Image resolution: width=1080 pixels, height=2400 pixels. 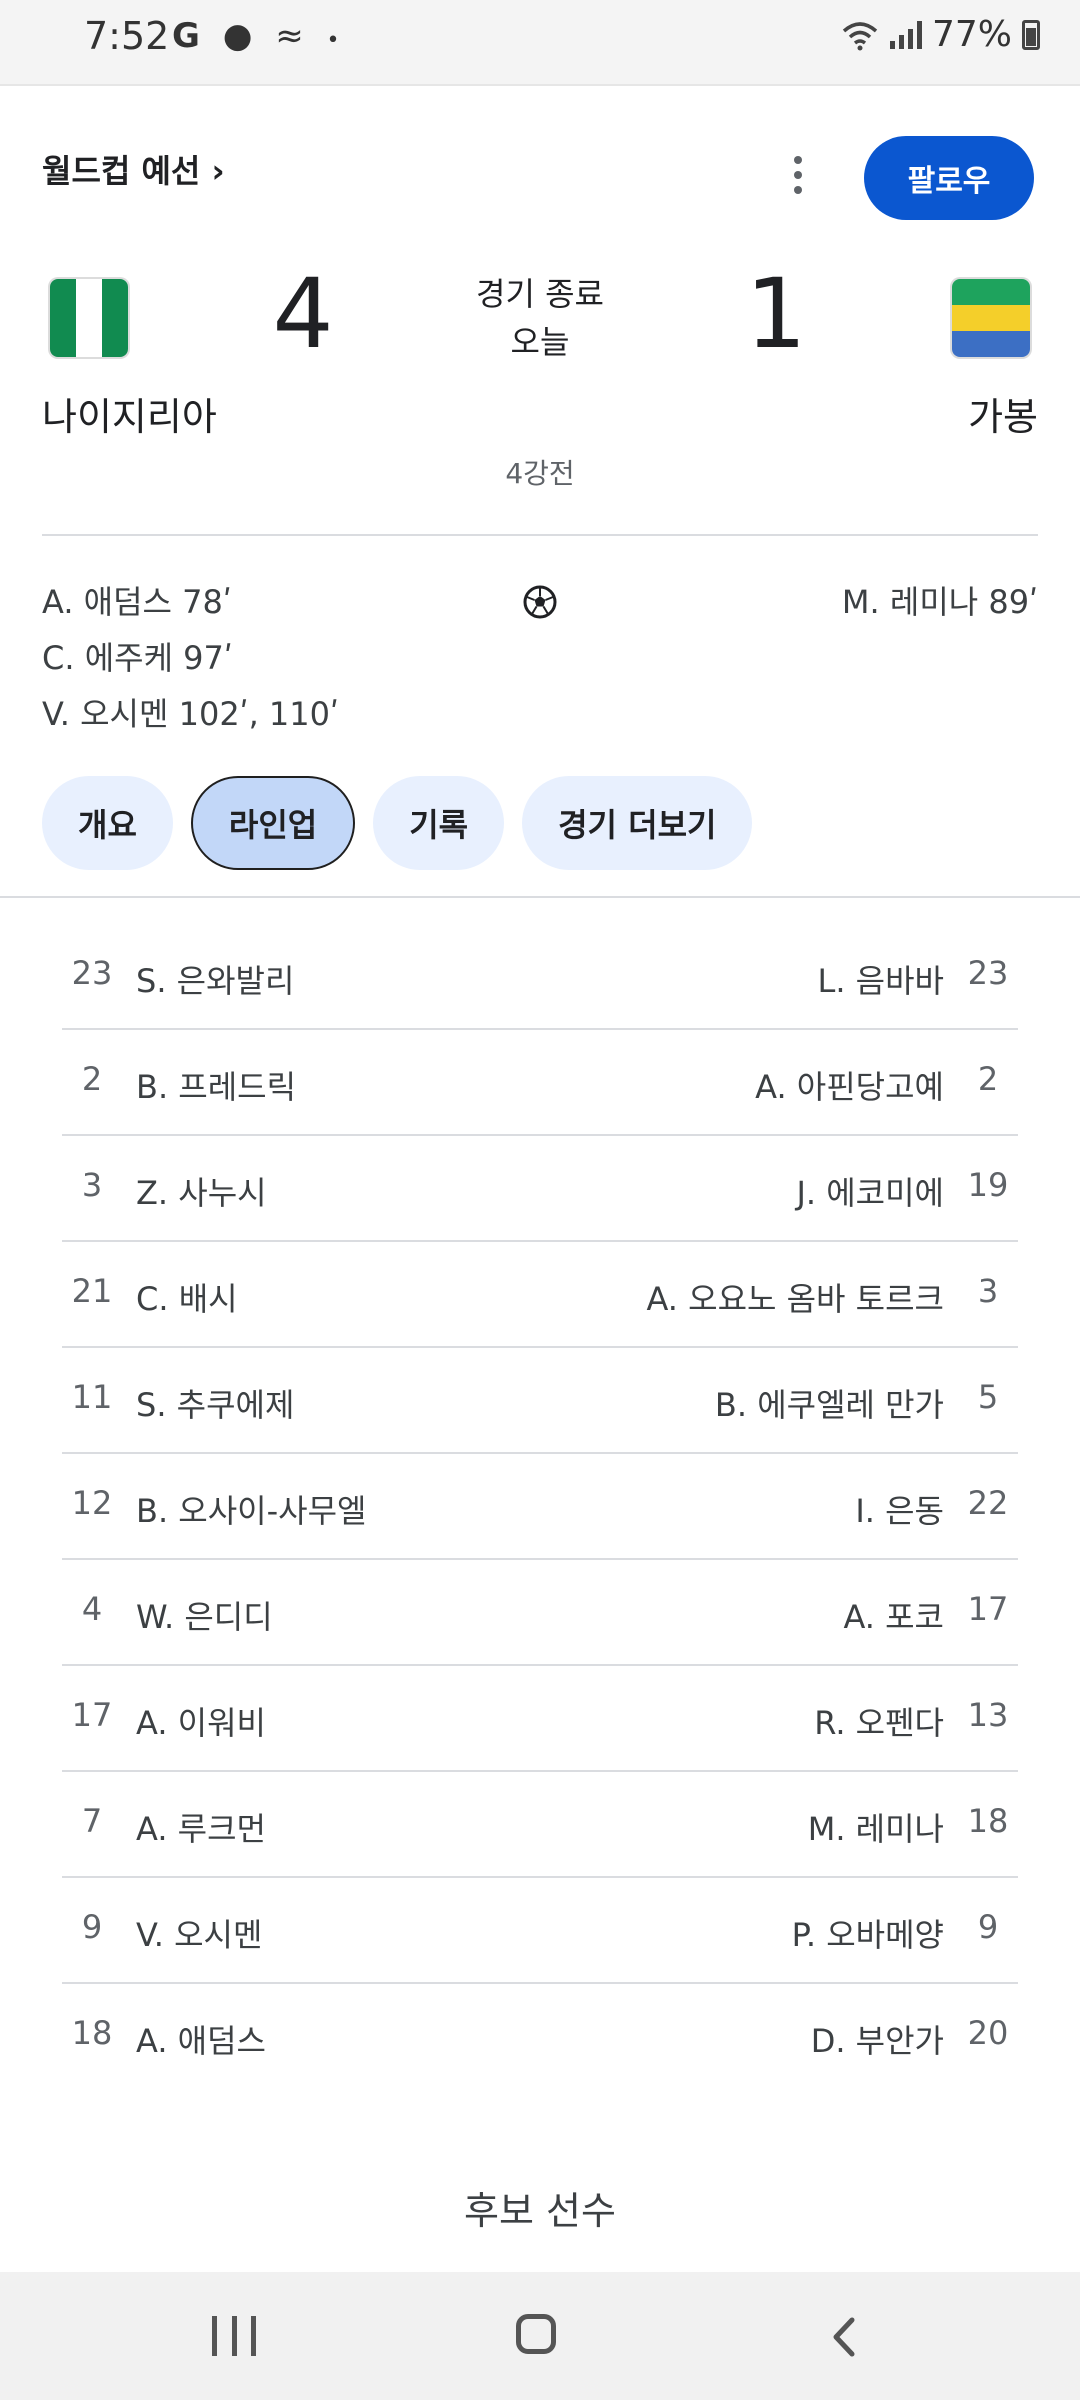 I want to click on lineup-row: 23 S. 은와발리 L. 음바바 23, so click(x=540, y=977).